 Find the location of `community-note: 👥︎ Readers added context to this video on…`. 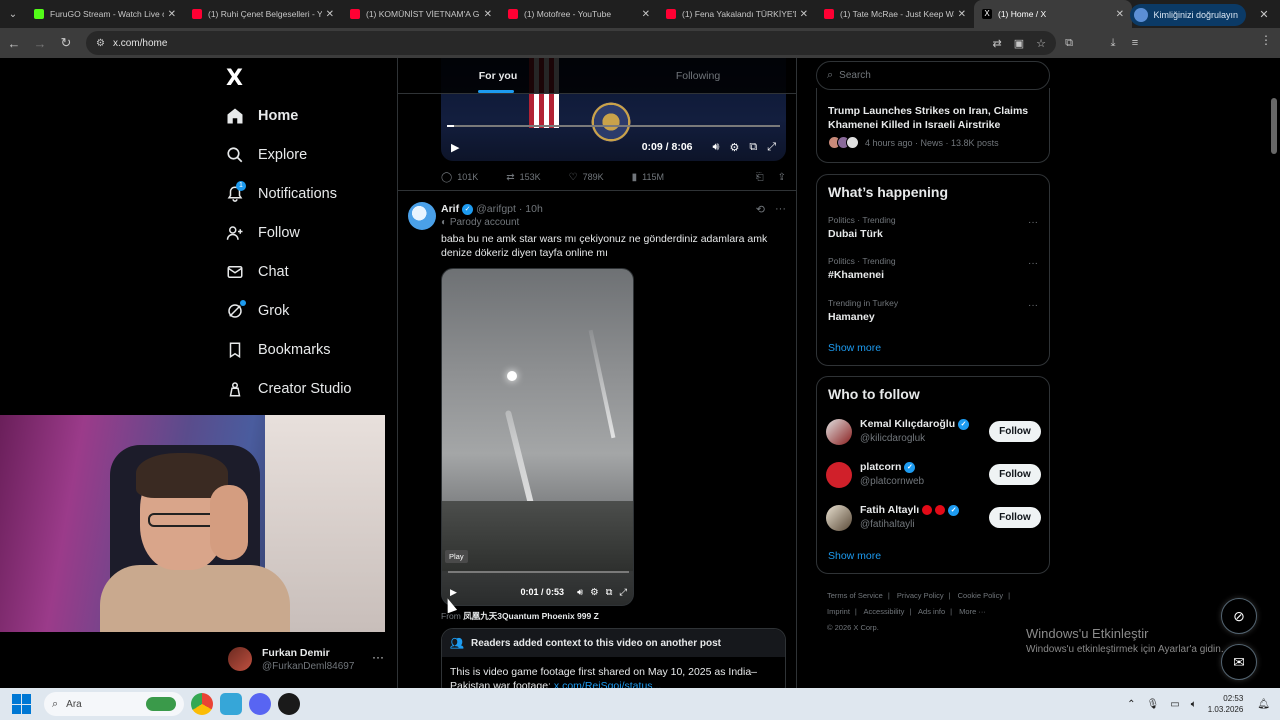

community-note: 👥︎ Readers added context to this video on… is located at coordinates (613, 658).